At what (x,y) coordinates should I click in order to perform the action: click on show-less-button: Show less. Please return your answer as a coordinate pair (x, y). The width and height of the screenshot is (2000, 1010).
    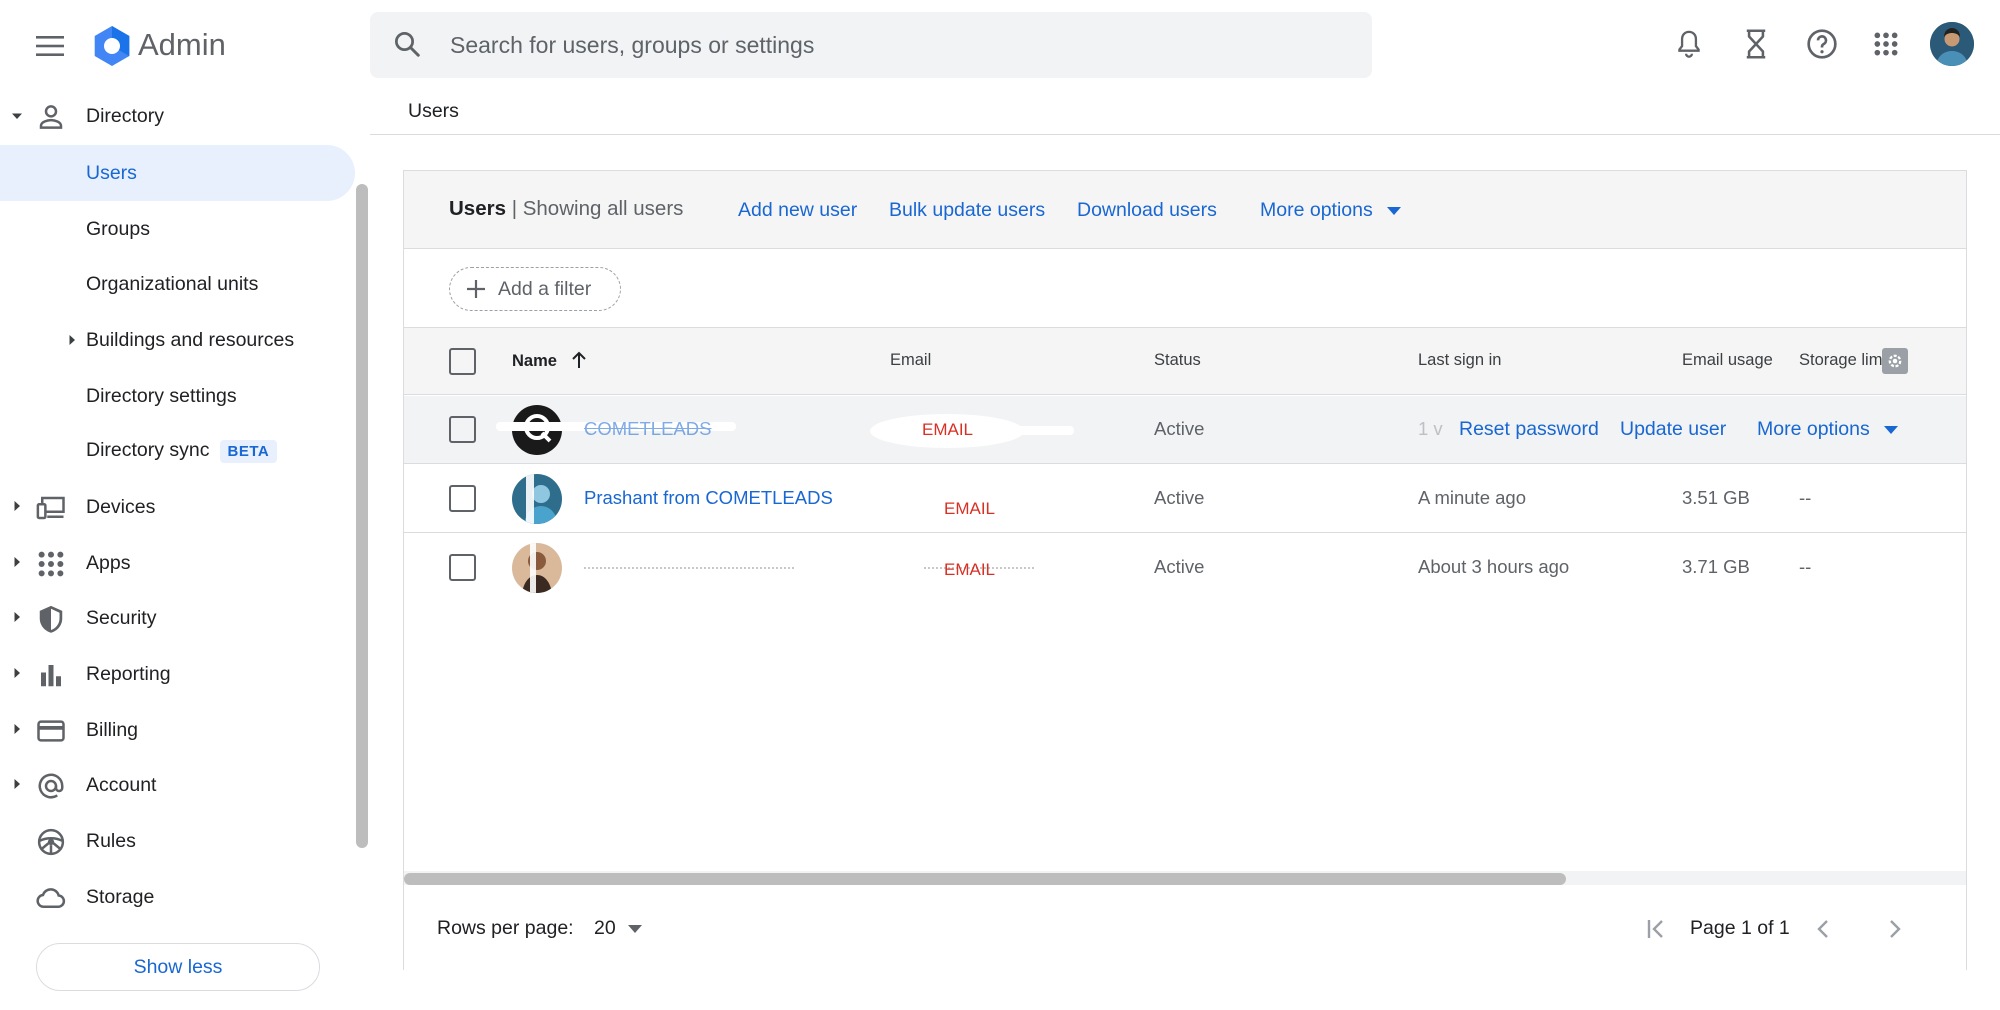
    Looking at the image, I should click on (178, 967).